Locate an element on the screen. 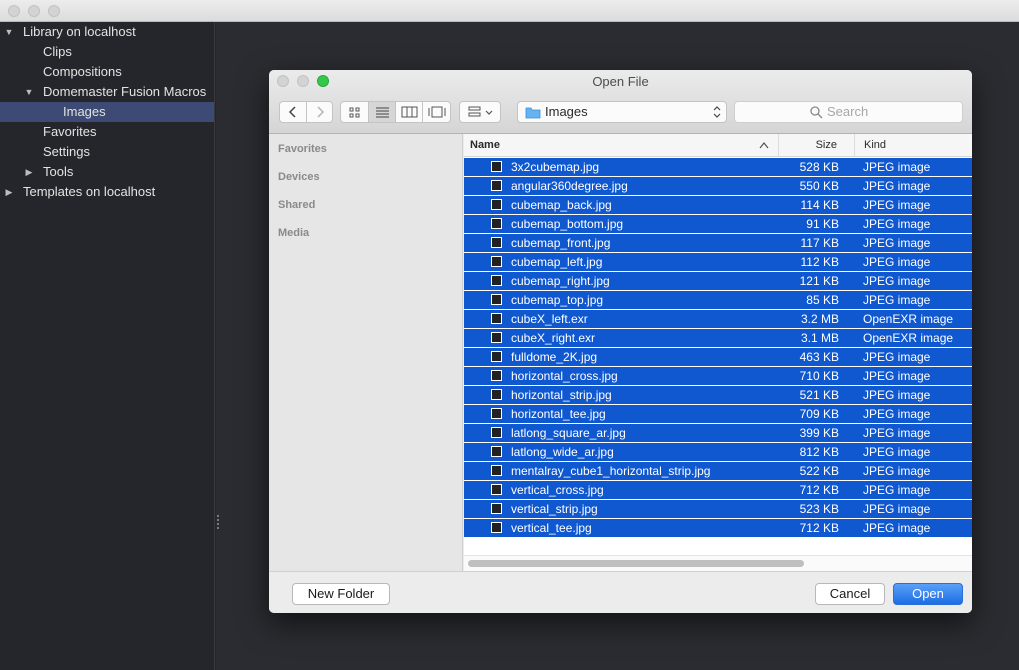  location-label: Images is located at coordinates (566, 111).